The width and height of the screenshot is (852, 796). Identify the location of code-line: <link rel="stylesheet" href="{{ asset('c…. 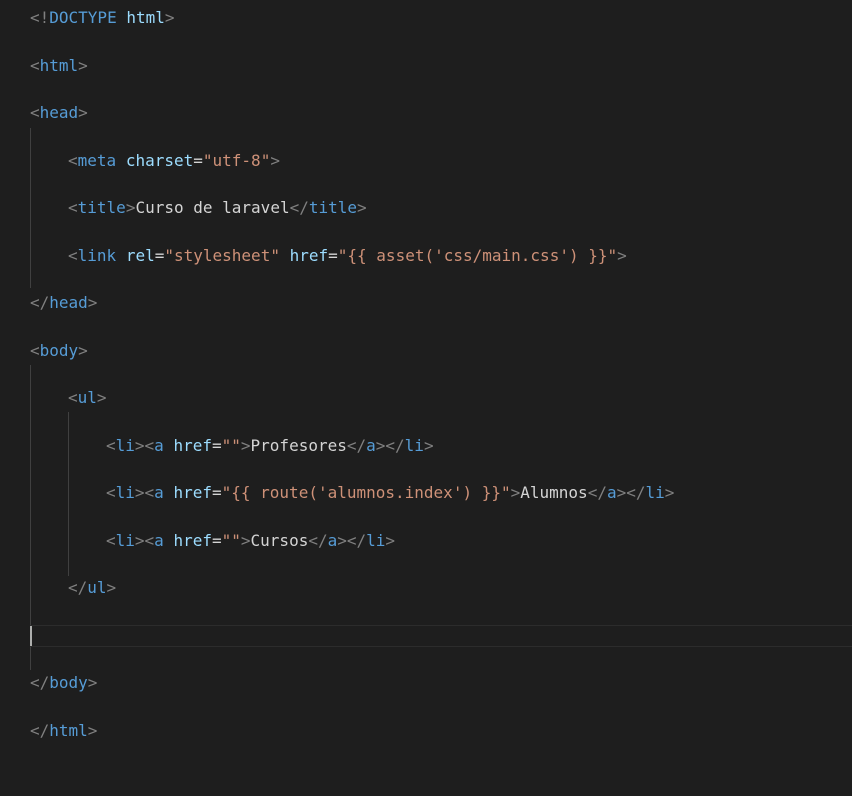
(347, 256).